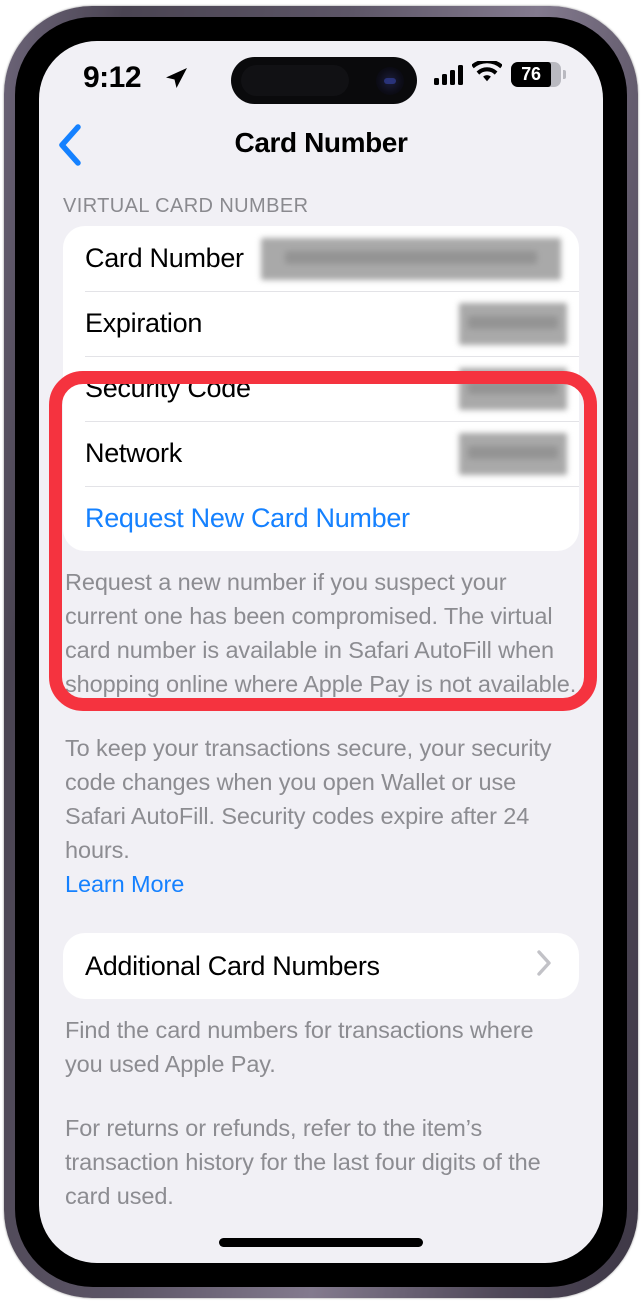  Describe the element at coordinates (513, 323) in the screenshot. I see `redacted-value-expiration` at that location.